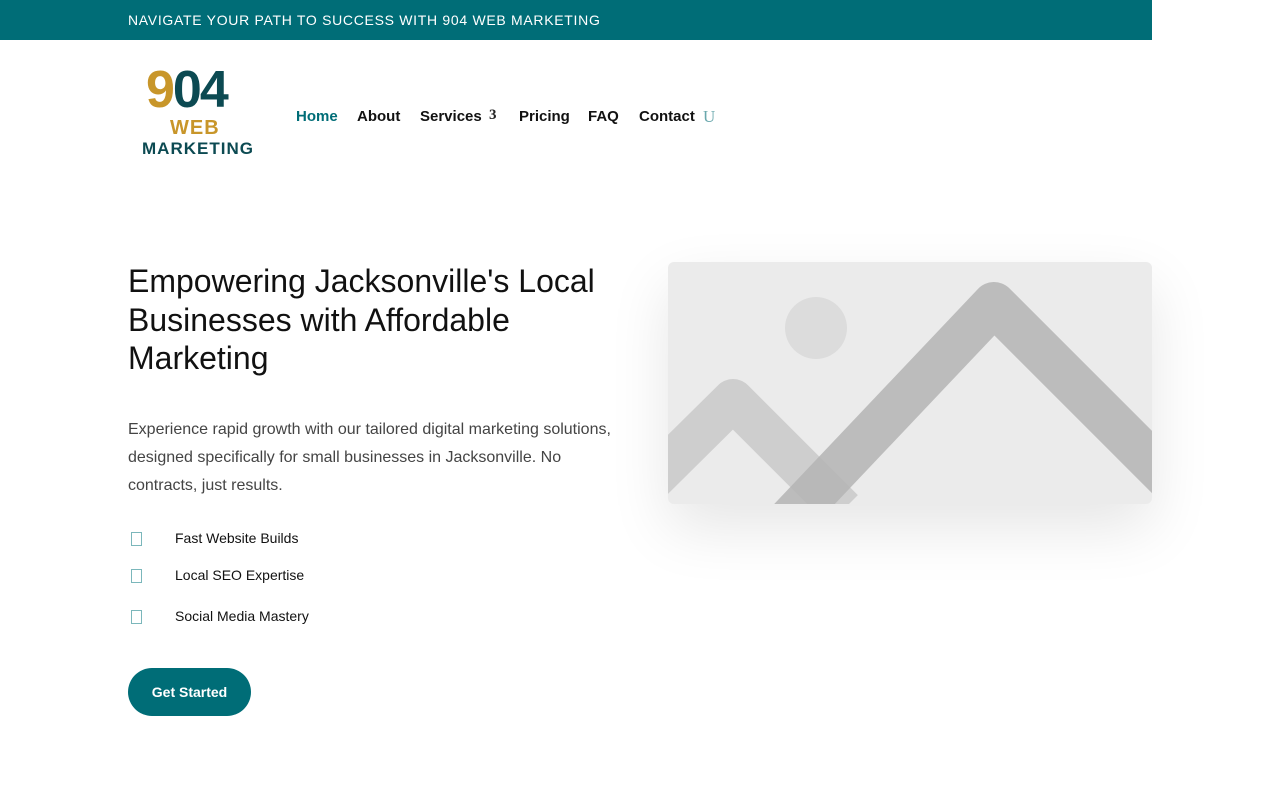  Describe the element at coordinates (667, 116) in the screenshot. I see `nav-item-contact: Contact` at that location.